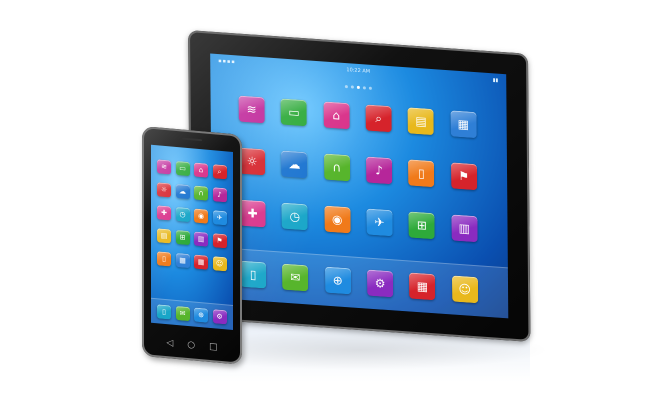  I want to click on calendar-icon: ▦, so click(422, 286).